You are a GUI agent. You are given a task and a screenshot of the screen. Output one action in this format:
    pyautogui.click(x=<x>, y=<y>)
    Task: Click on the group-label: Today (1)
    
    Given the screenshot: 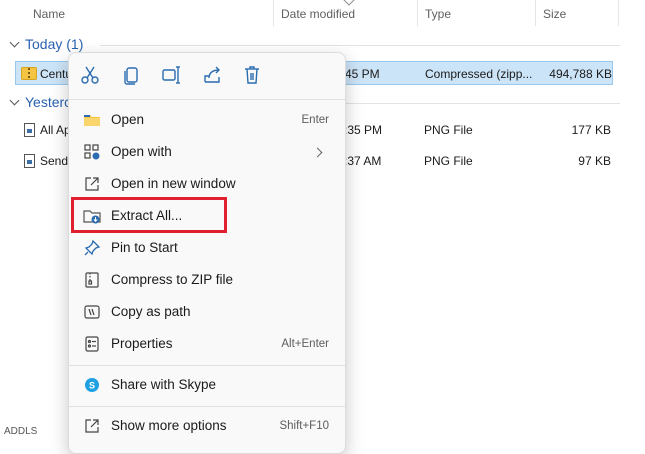 What is the action you would take?
    pyautogui.click(x=54, y=44)
    